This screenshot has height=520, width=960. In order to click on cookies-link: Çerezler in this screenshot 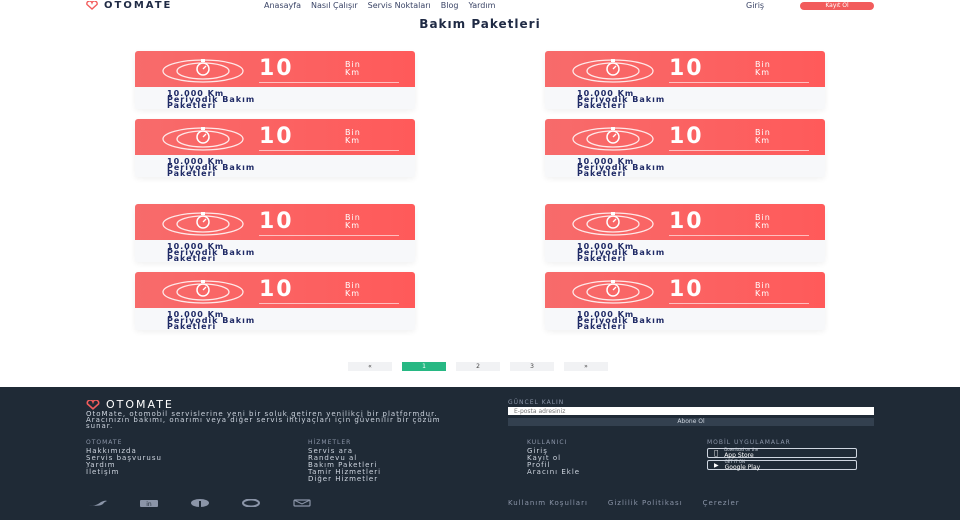, I will do `click(721, 503)`.